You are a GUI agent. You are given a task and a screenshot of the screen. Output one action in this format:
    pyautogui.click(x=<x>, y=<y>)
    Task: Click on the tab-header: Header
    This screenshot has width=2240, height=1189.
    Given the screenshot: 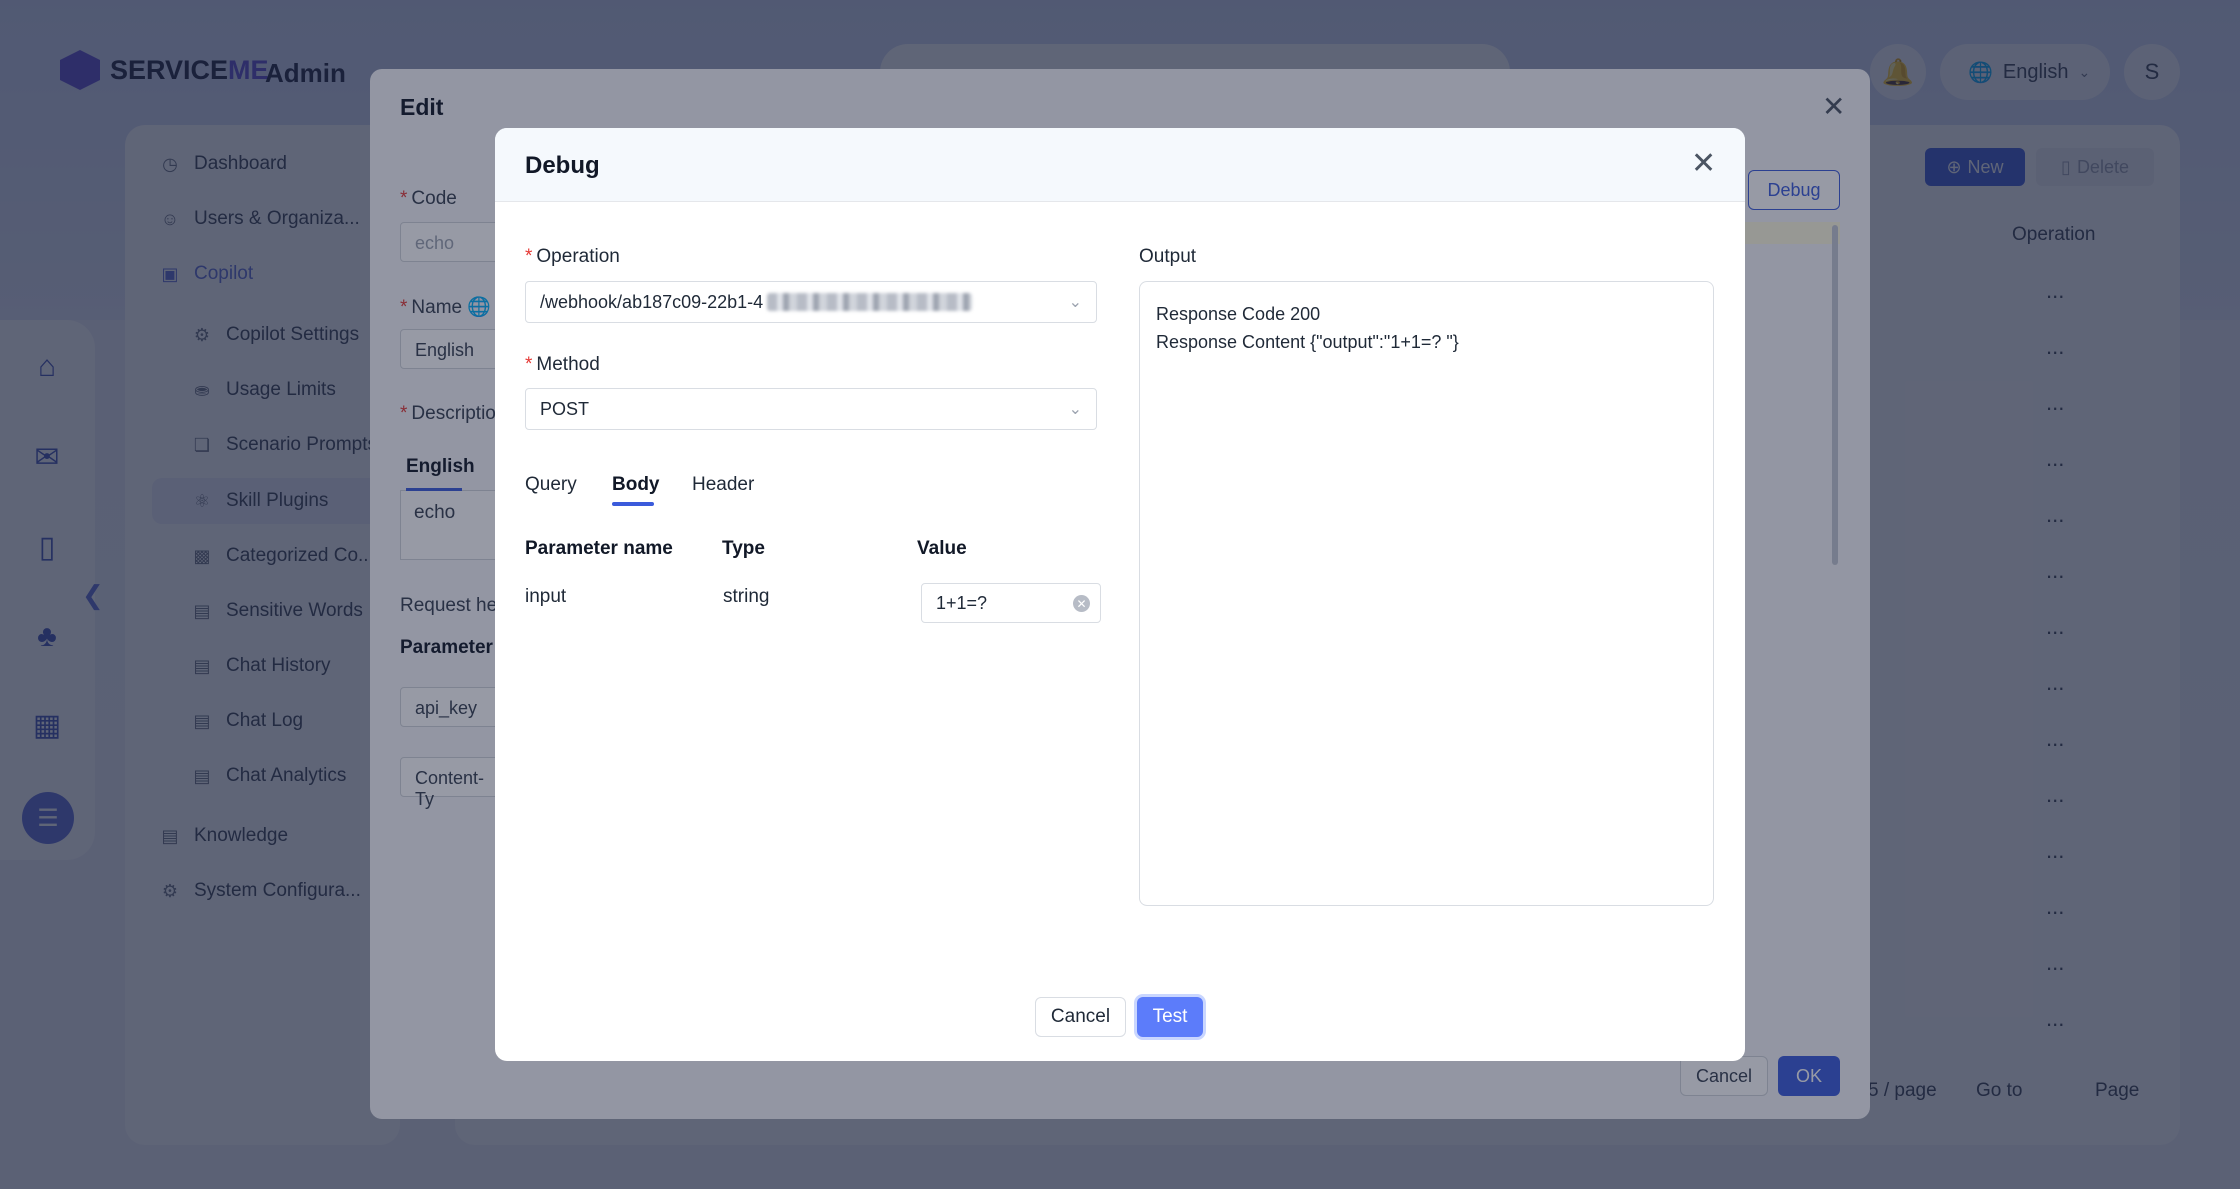 What is the action you would take?
    pyautogui.click(x=723, y=485)
    